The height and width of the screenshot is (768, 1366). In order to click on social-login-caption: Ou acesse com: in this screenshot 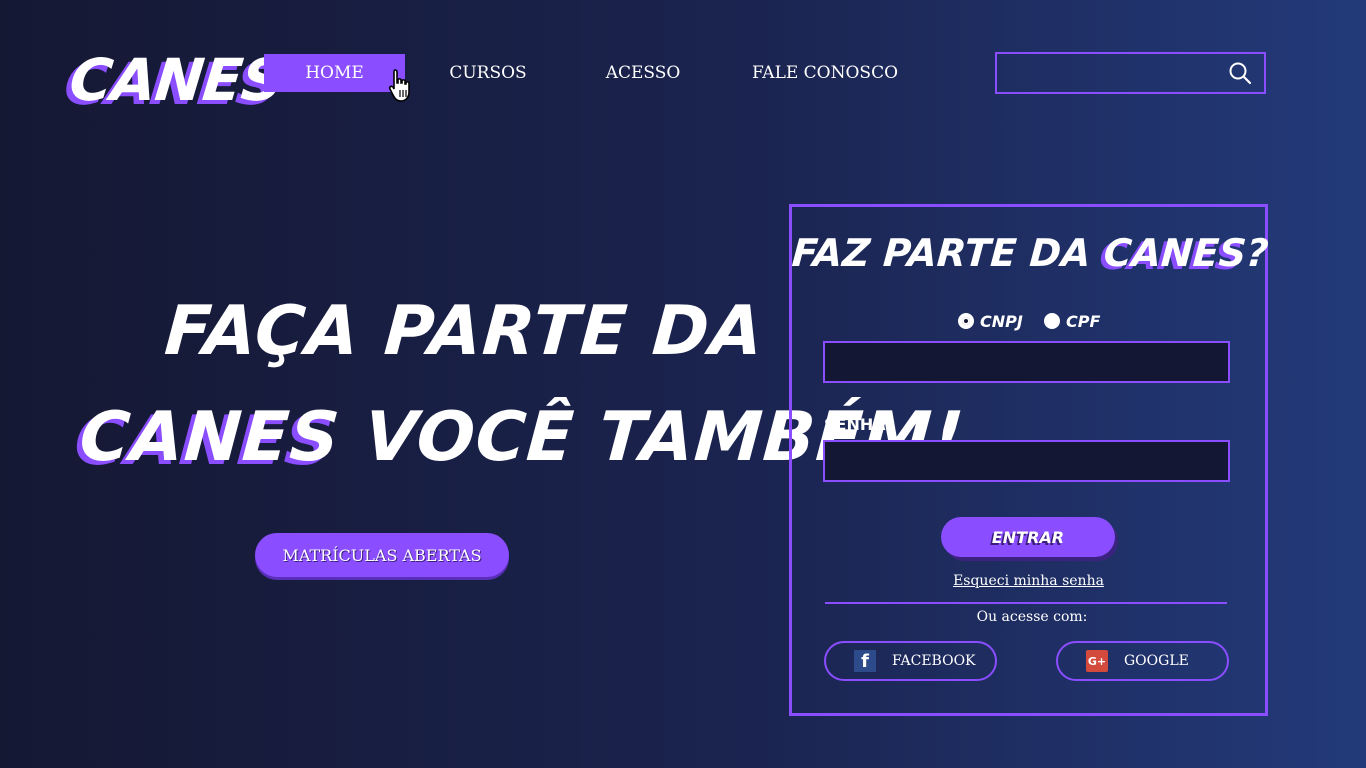, I will do `click(1032, 617)`.